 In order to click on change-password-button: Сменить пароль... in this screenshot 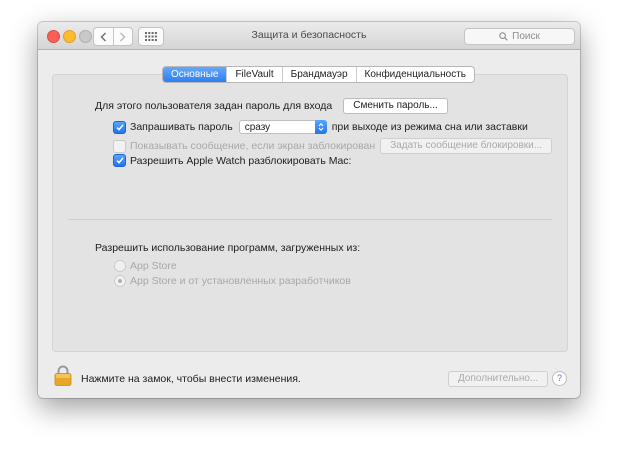, I will do `click(395, 106)`.